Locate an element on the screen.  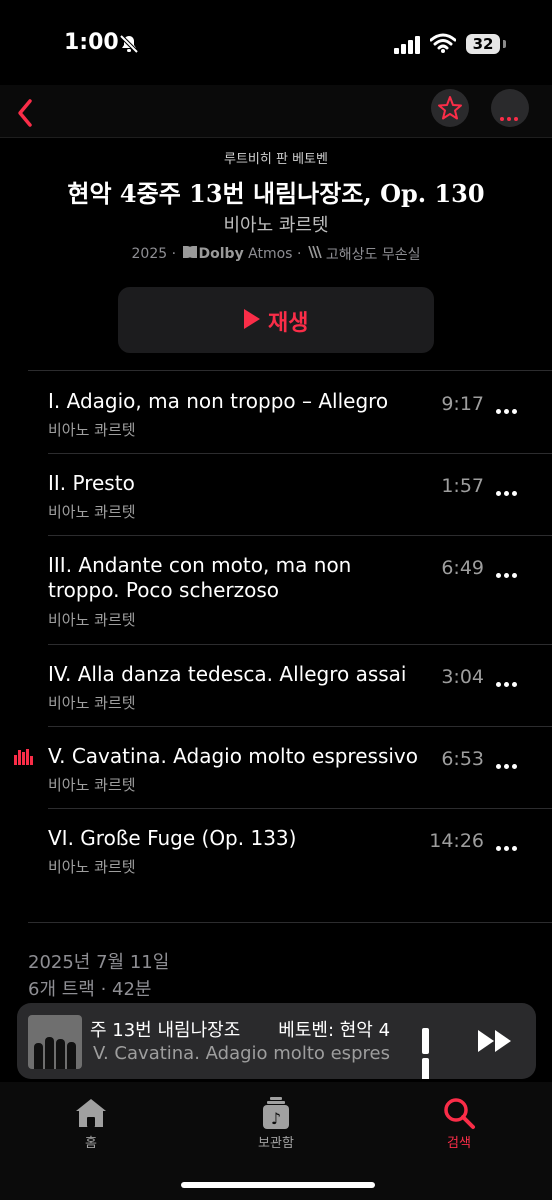
nav-bar is located at coordinates (276, 111).